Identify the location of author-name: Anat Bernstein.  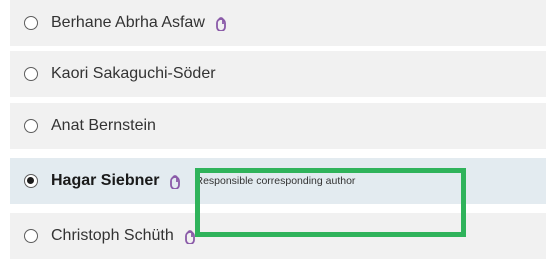
(103, 125).